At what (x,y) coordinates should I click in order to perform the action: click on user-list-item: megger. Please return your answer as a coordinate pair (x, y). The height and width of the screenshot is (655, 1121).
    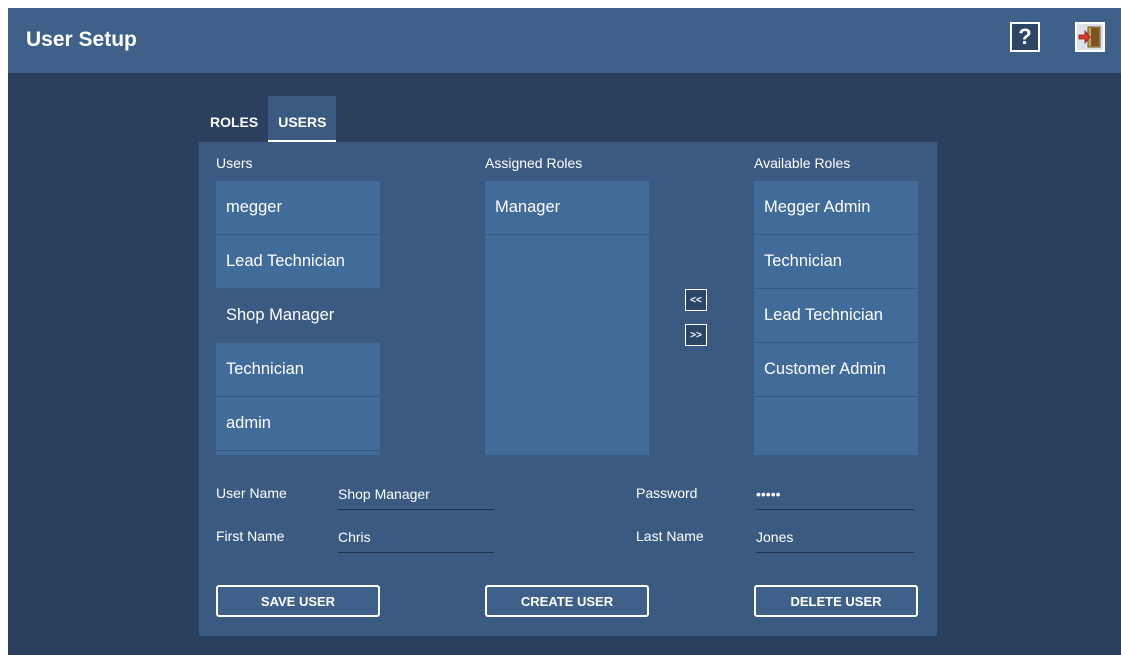
    Looking at the image, I should click on (298, 208).